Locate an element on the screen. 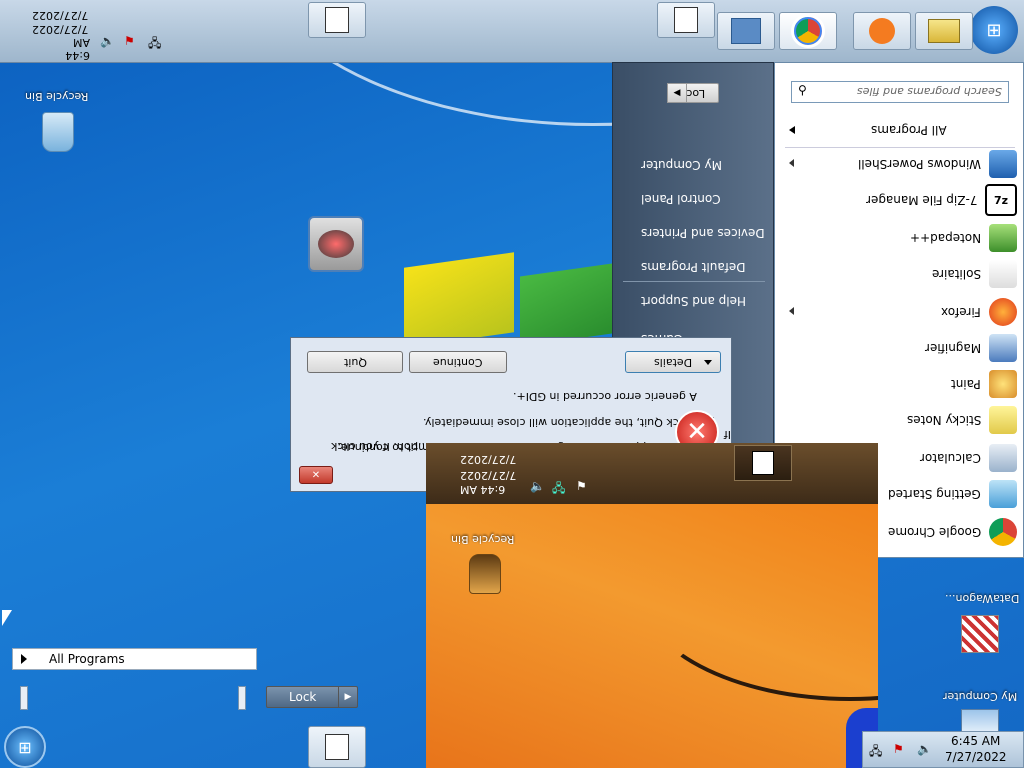 The image size is (1024, 768). program-item: Notepad++ is located at coordinates (899, 238).